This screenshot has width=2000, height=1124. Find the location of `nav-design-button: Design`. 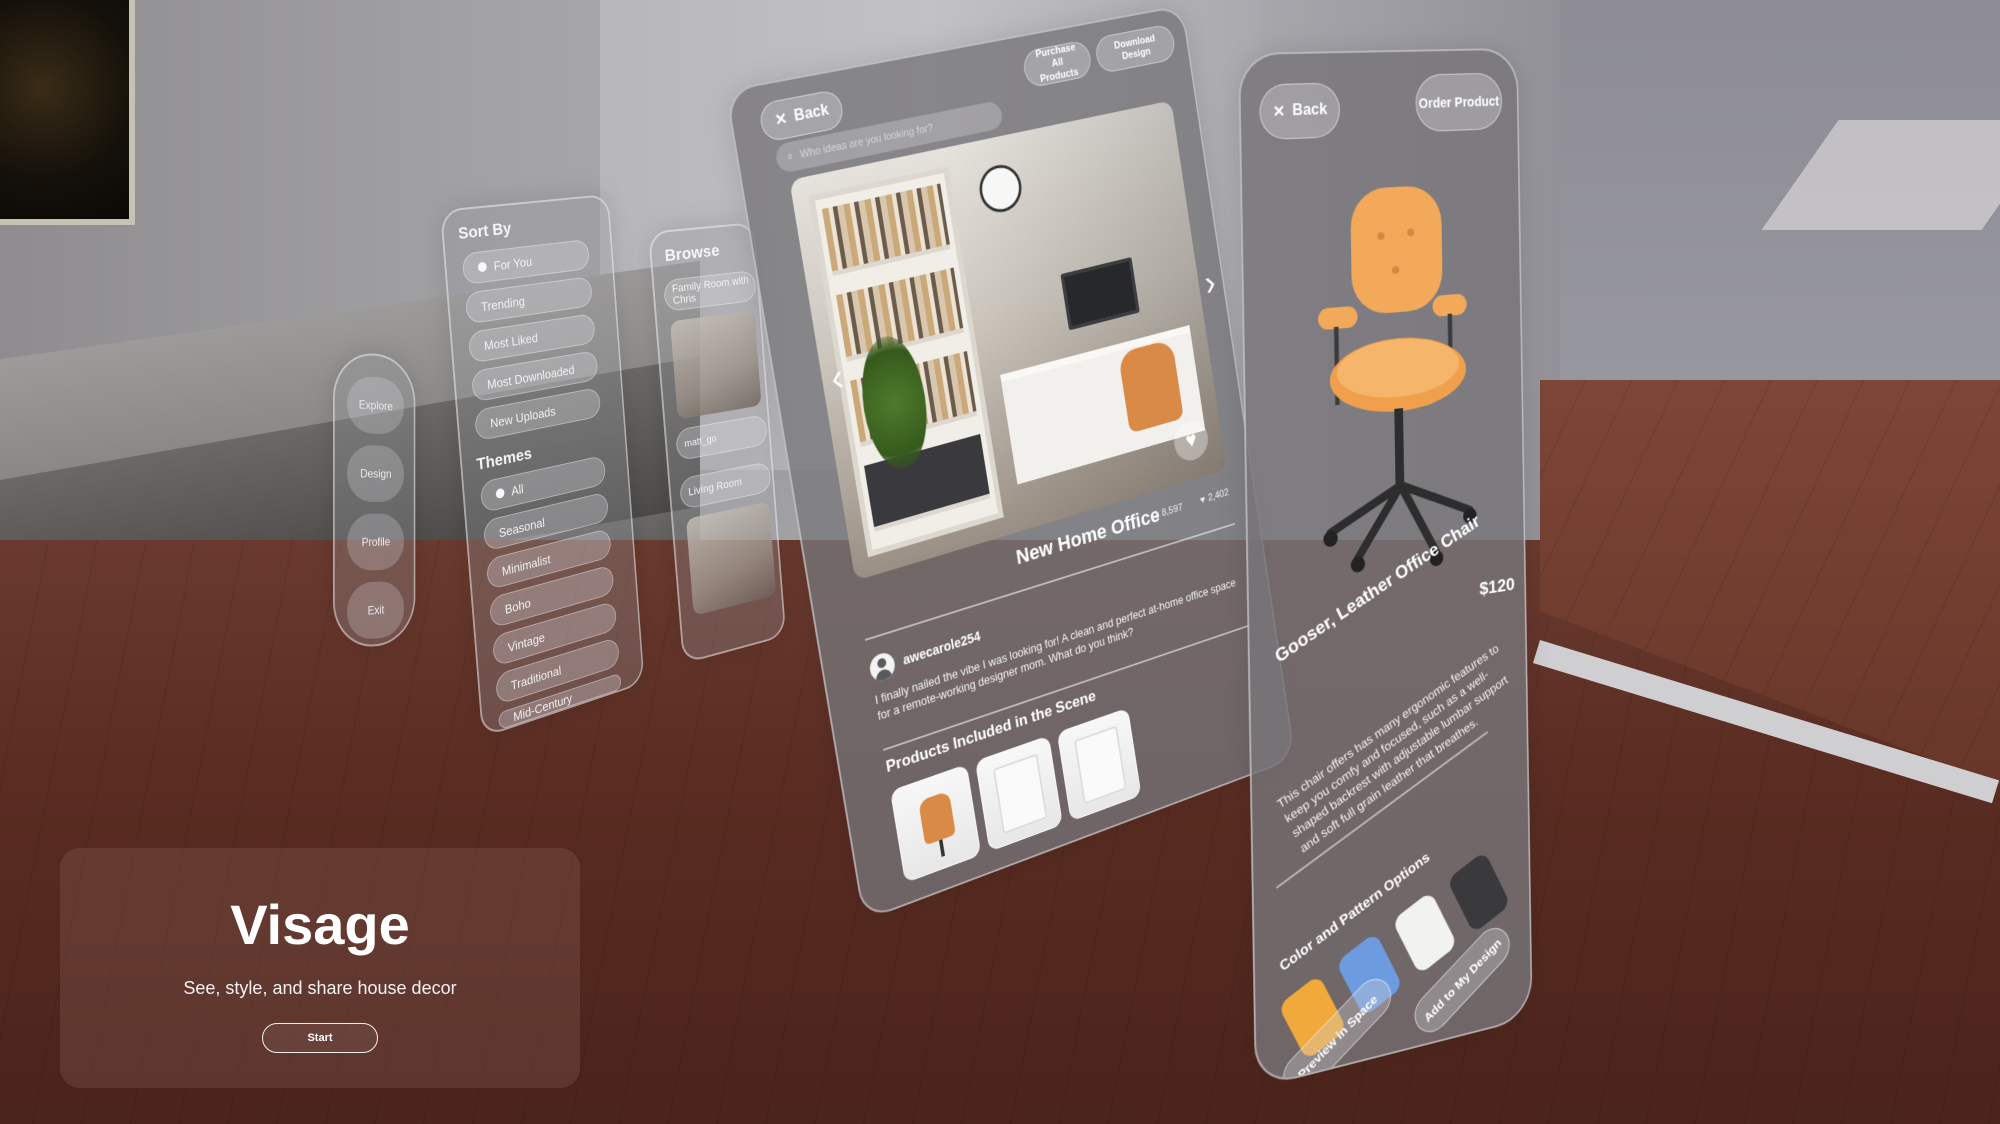

nav-design-button: Design is located at coordinates (376, 473).